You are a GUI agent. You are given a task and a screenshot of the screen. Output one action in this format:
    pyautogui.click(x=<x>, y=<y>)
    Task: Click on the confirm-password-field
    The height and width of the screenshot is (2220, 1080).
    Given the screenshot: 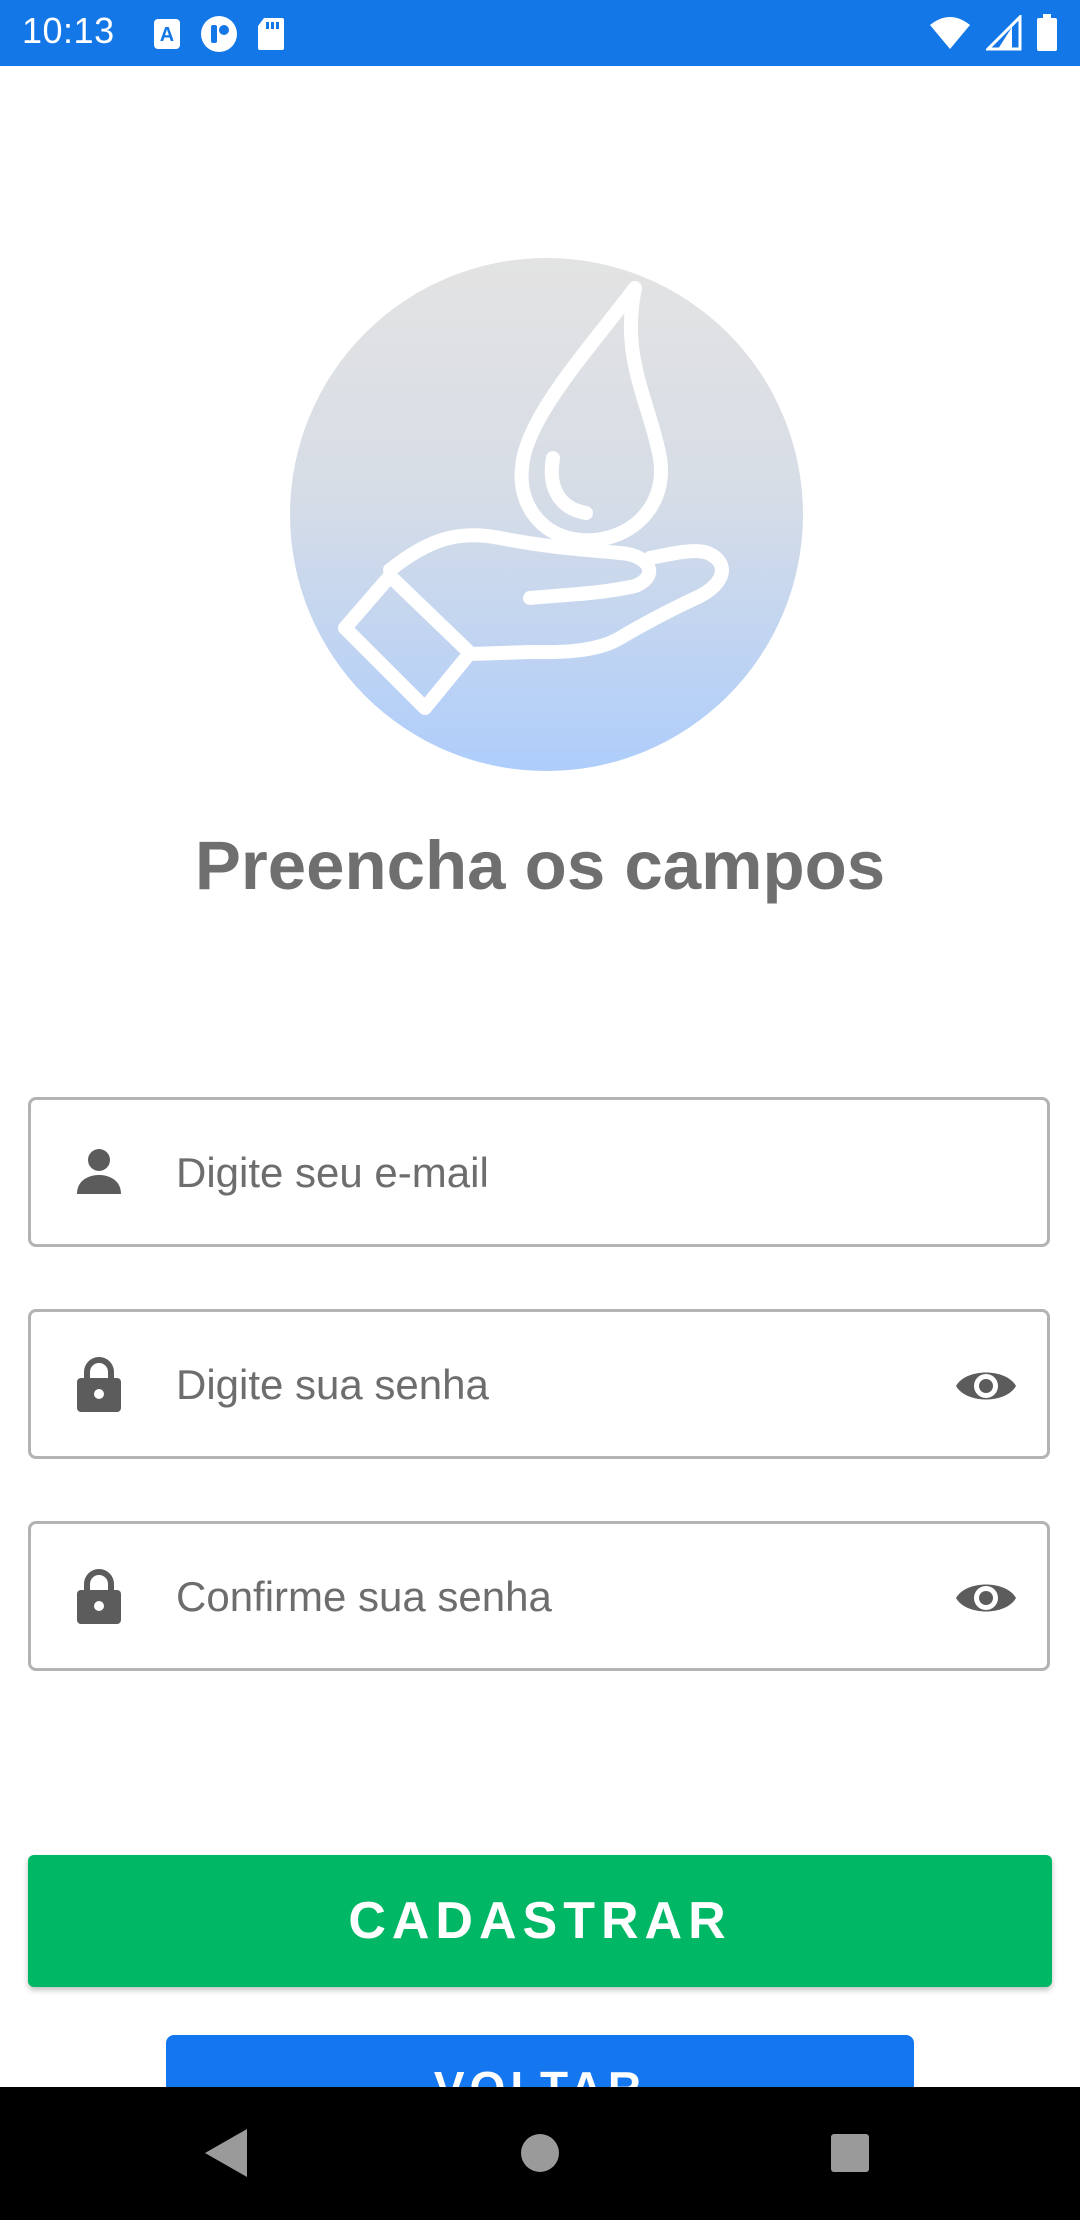 What is the action you would take?
    pyautogui.click(x=539, y=1596)
    